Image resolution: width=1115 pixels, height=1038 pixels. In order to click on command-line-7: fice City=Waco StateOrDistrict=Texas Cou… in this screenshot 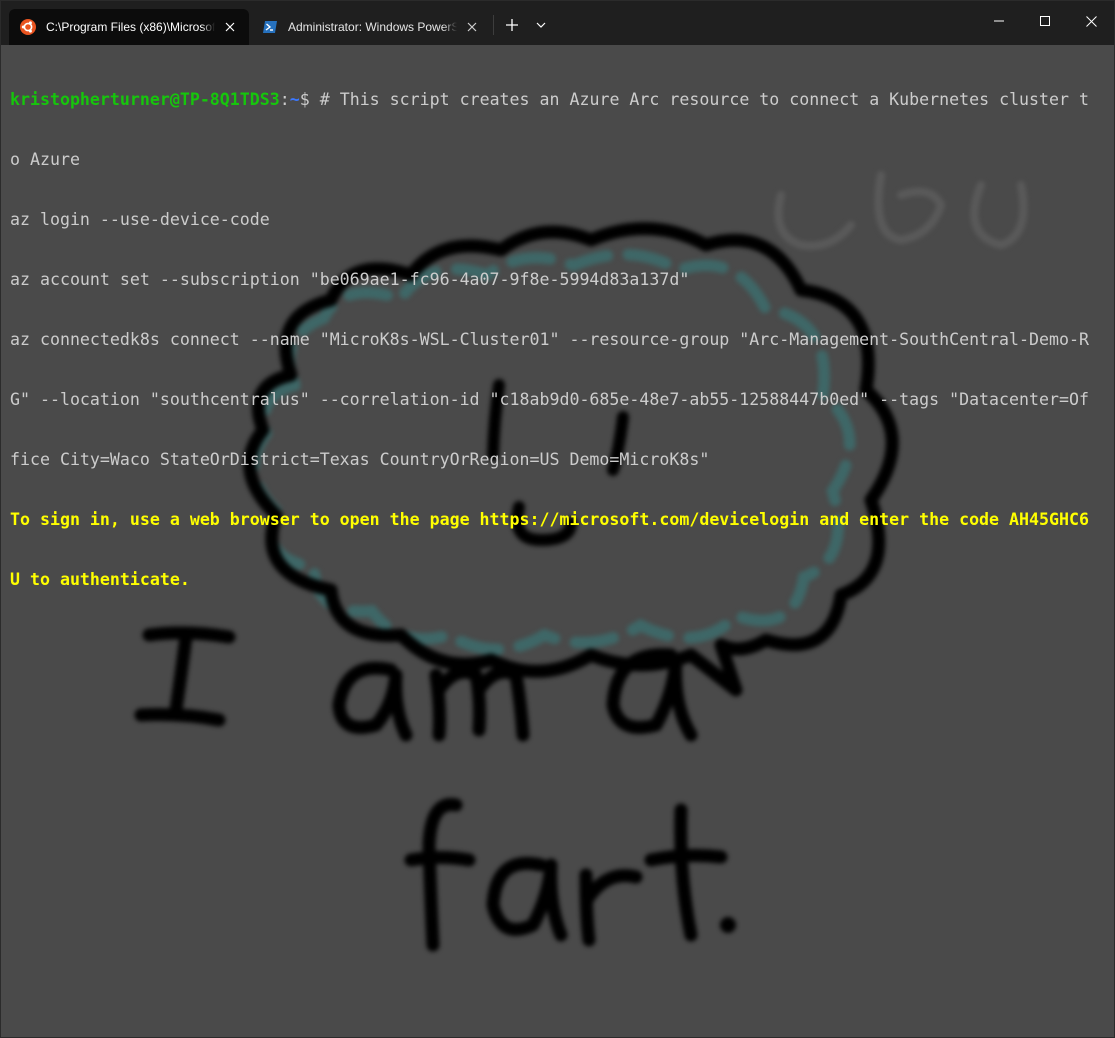, I will do `click(360, 459)`.